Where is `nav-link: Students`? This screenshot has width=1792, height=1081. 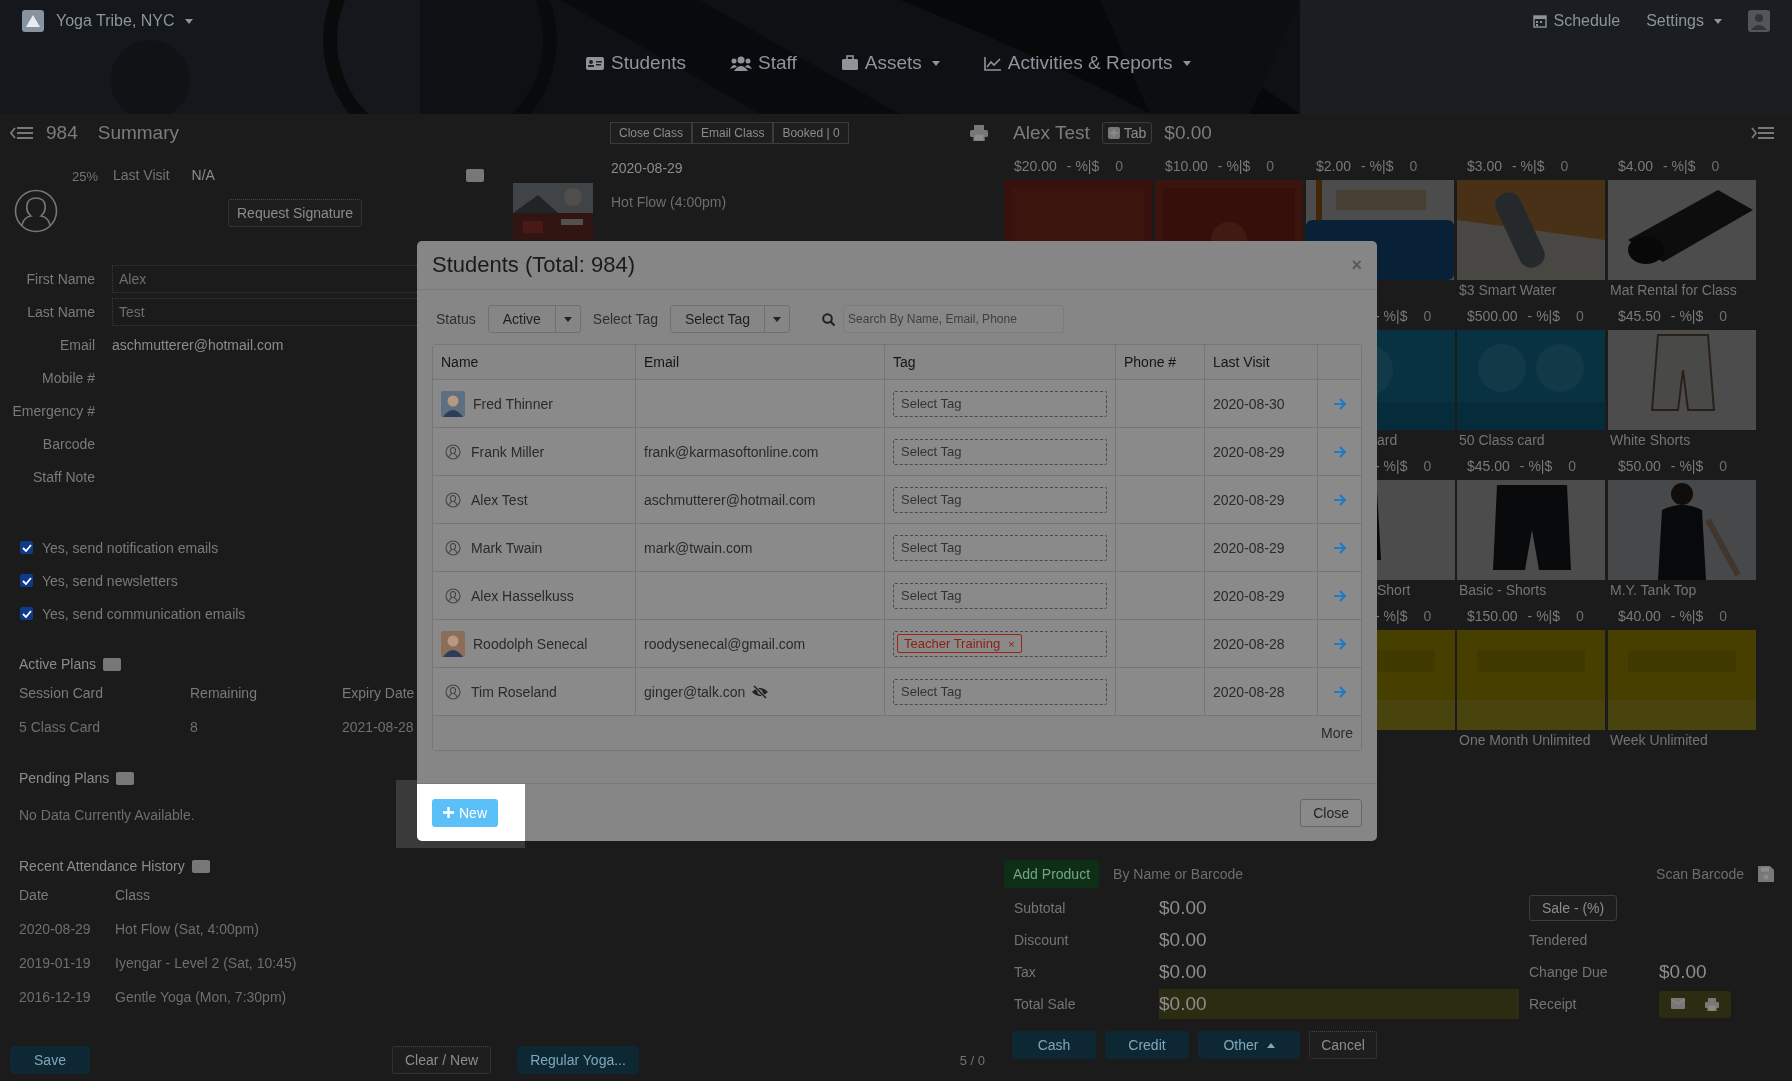 nav-link: Students is located at coordinates (635, 63).